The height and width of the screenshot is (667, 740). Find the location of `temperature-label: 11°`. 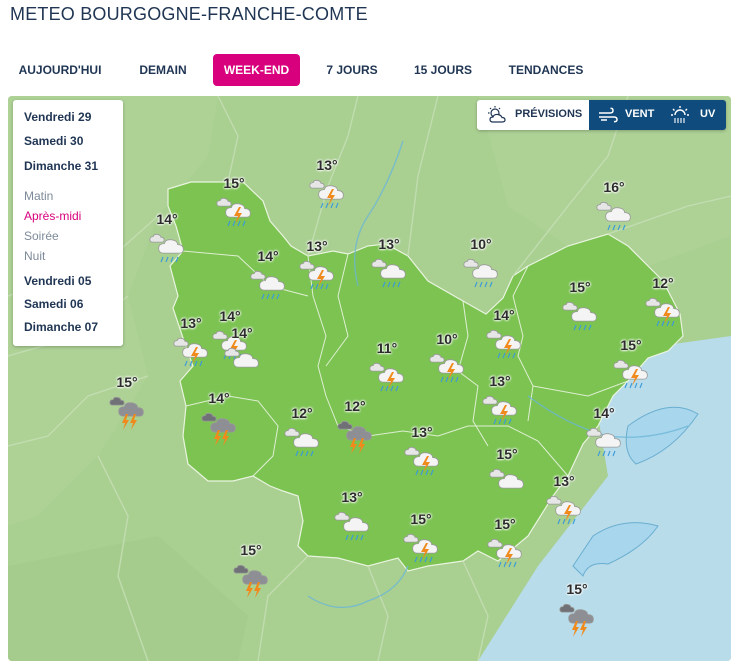

temperature-label: 11° is located at coordinates (387, 348).